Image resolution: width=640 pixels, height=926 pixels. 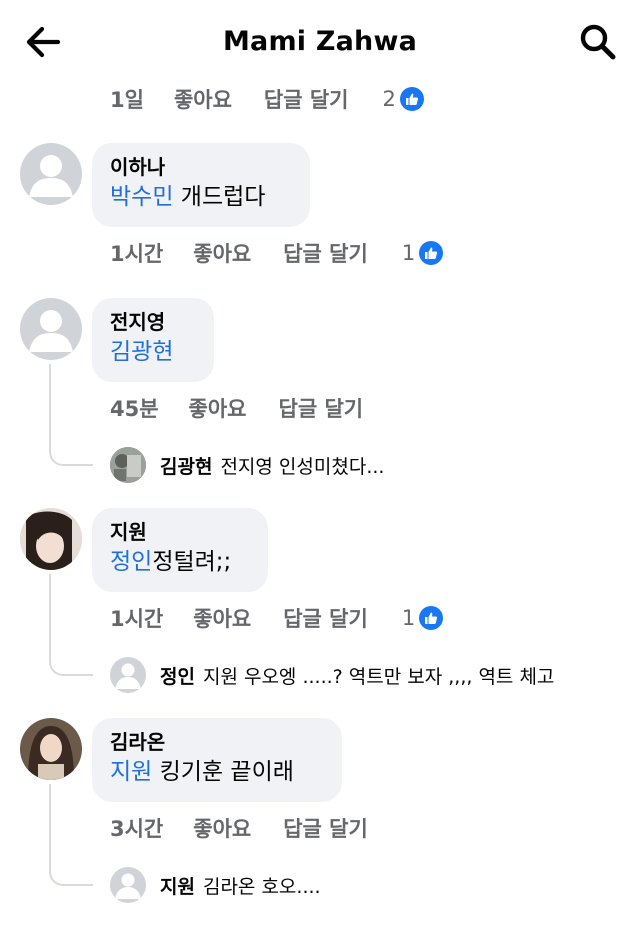 I want to click on top-bar: Mami Zahwa, so click(x=320, y=42).